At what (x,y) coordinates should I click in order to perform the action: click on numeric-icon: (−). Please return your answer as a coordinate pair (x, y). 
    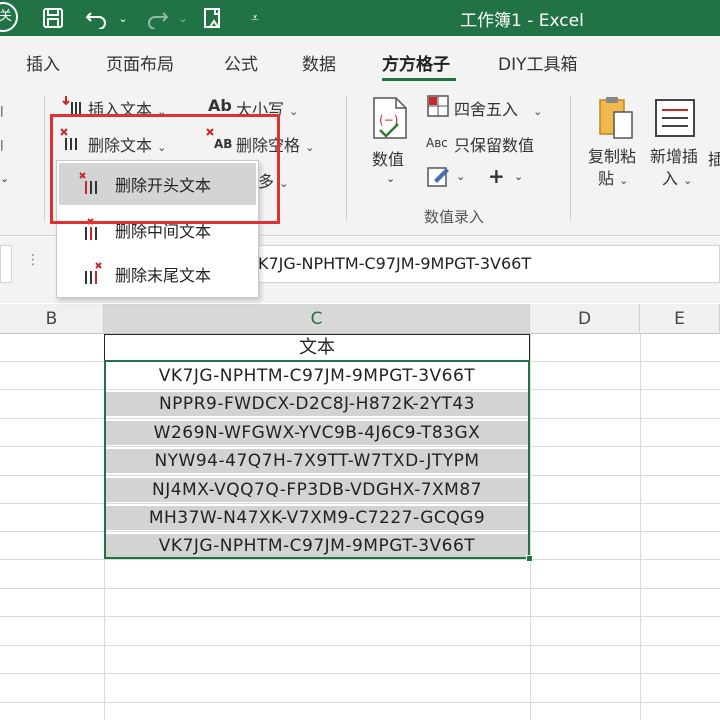
    Looking at the image, I should click on (390, 118).